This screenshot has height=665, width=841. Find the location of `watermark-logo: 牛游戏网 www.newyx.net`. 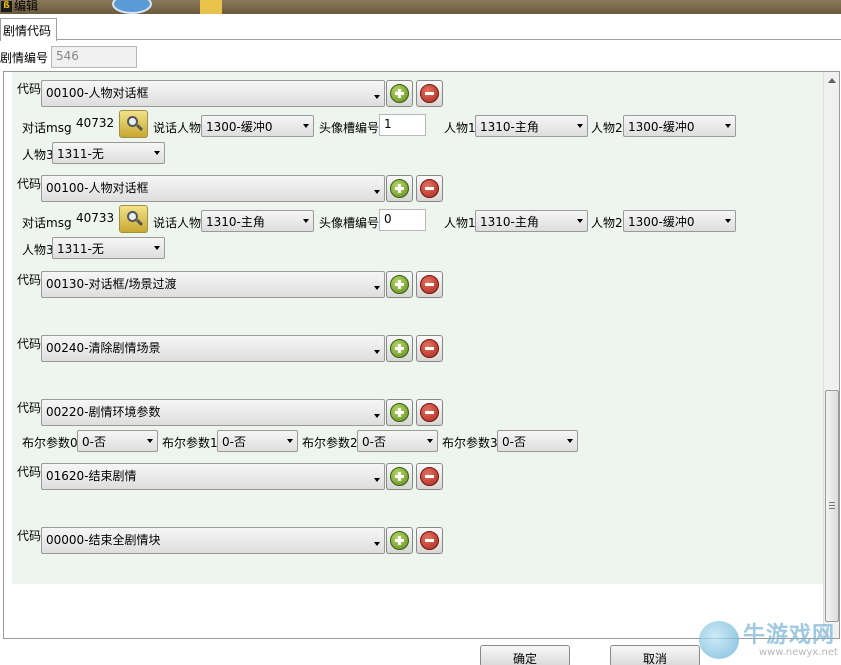

watermark-logo: 牛游戏网 www.newyx.net is located at coordinates (768, 641).